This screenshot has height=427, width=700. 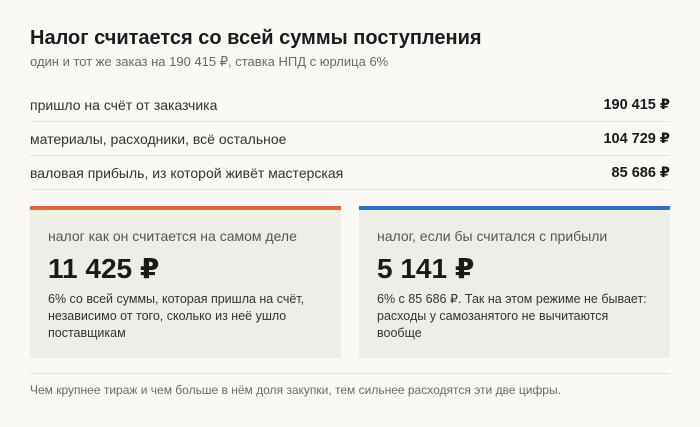 I want to click on row-value: 85 686 ₽, so click(x=640, y=172).